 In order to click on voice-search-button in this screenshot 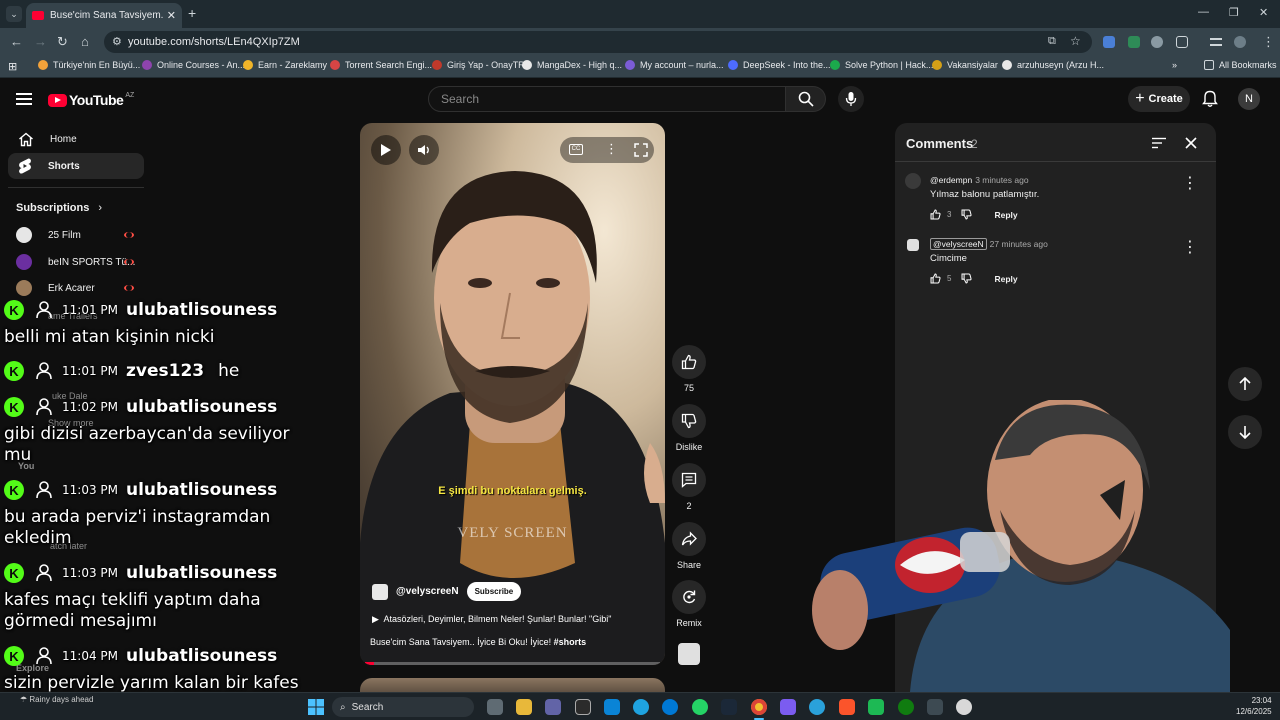, I will do `click(851, 99)`.